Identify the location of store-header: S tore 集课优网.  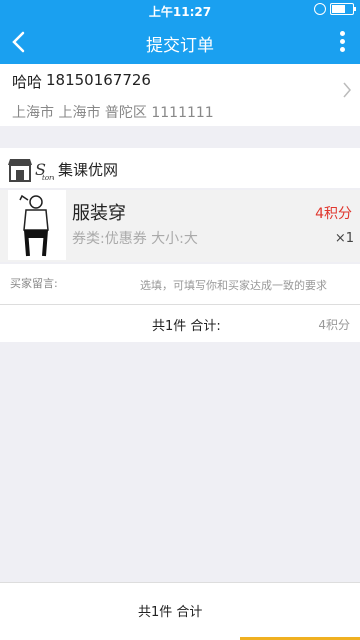
(180, 168).